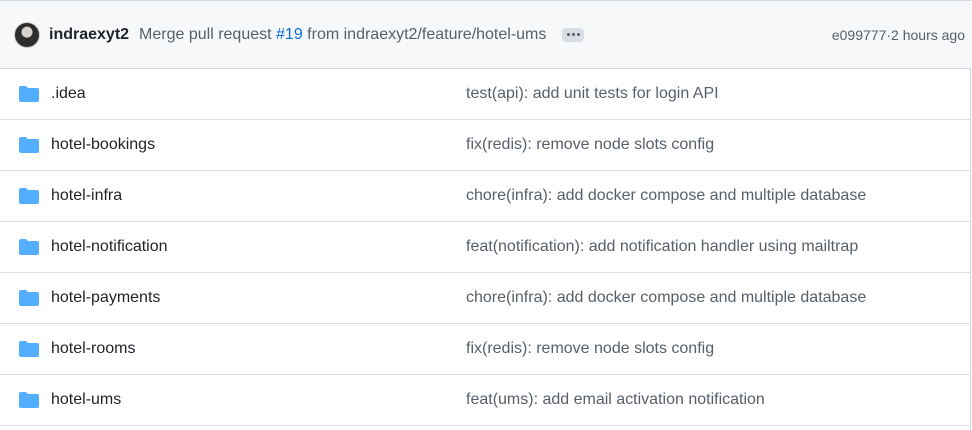 The width and height of the screenshot is (972, 430). Describe the element at coordinates (289, 34) in the screenshot. I see `pr-link: #19` at that location.